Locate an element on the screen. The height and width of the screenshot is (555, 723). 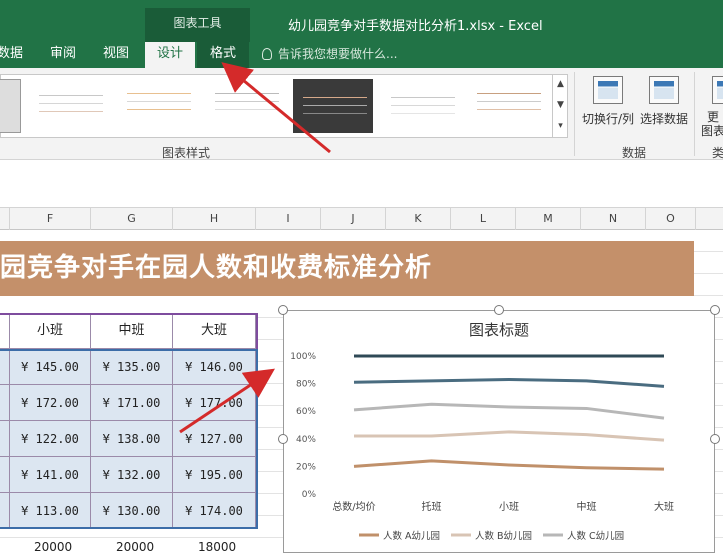
switch-row-column-icon is located at coordinates (608, 90).